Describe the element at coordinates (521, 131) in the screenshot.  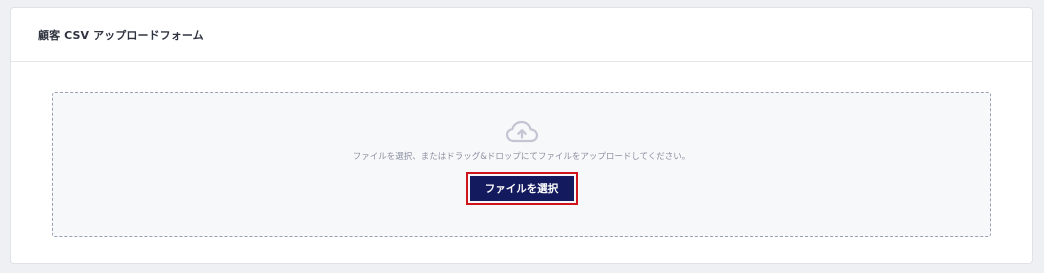
I see `cloud-upload-icon` at that location.